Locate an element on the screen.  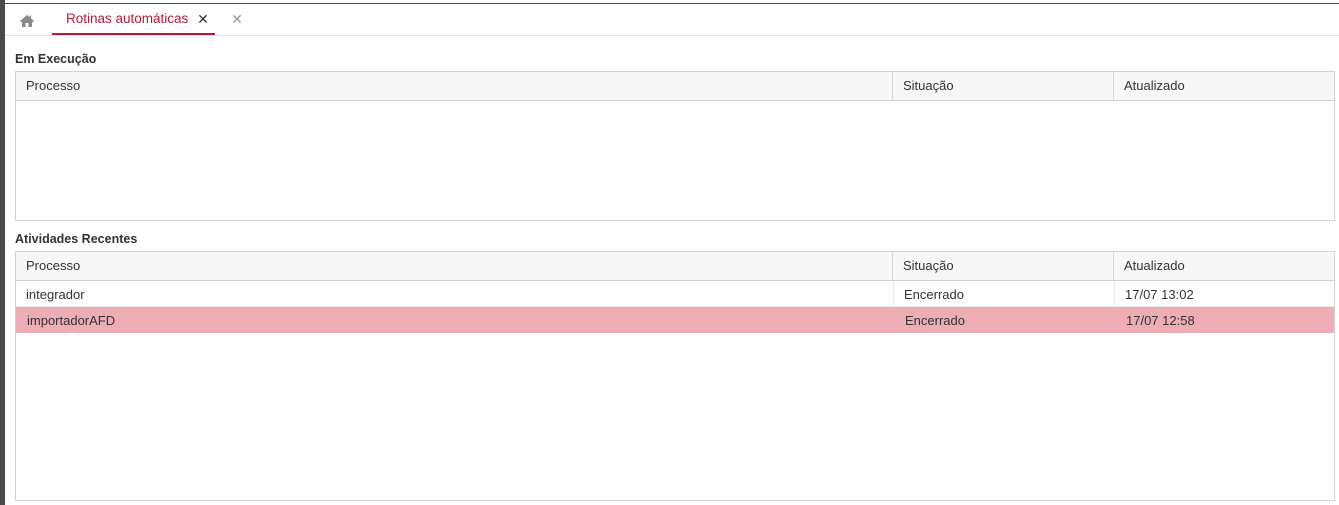
cell-processo: importadorAFD is located at coordinates (71, 320).